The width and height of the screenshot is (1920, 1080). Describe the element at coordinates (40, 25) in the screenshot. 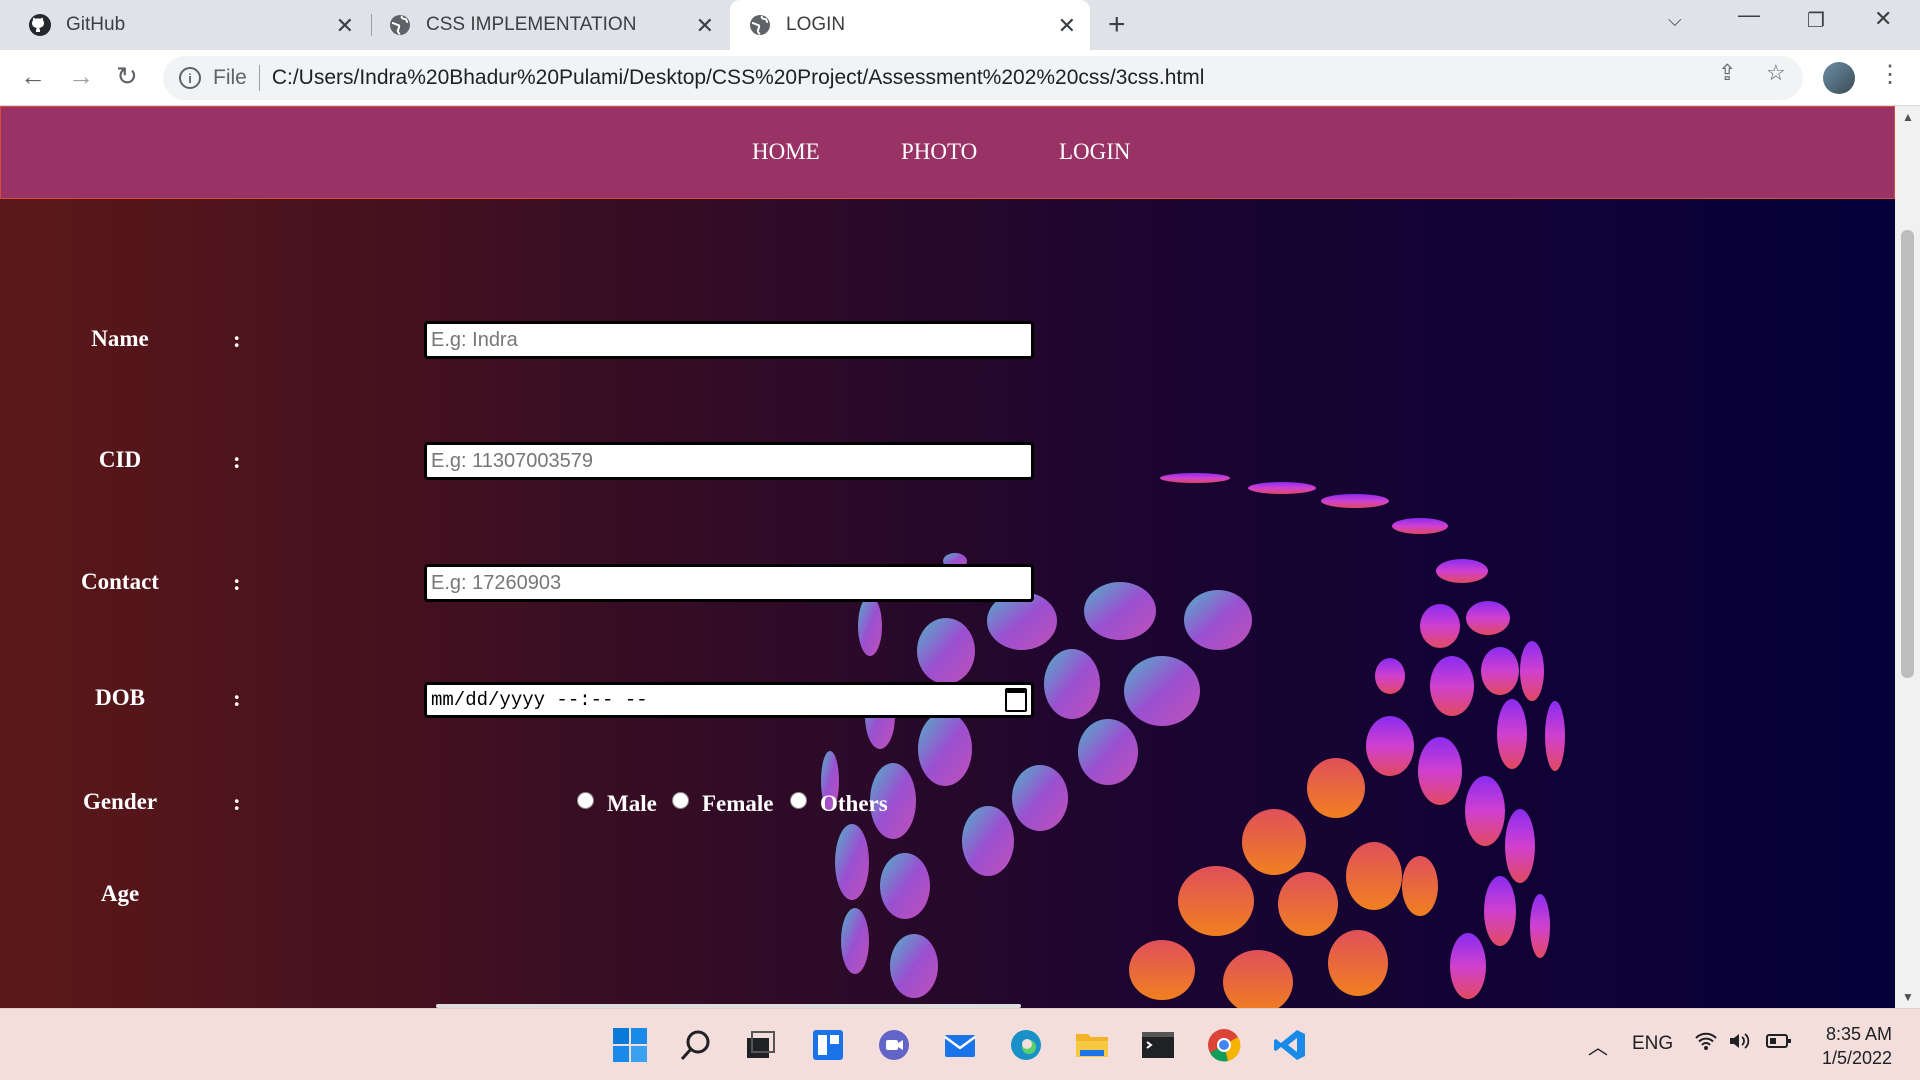

I see `github-icon` at that location.